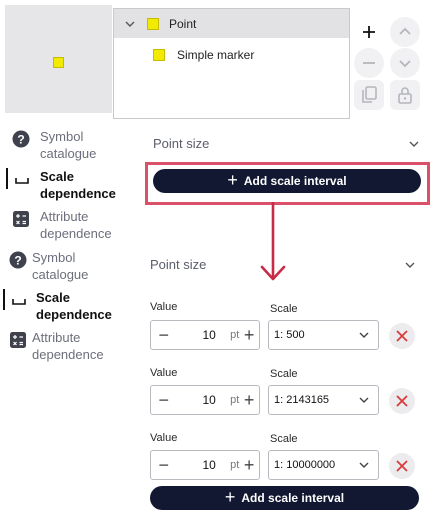 This screenshot has width=435, height=525. I want to click on tree-item-simple-marker: Simple marker, so click(231, 55).